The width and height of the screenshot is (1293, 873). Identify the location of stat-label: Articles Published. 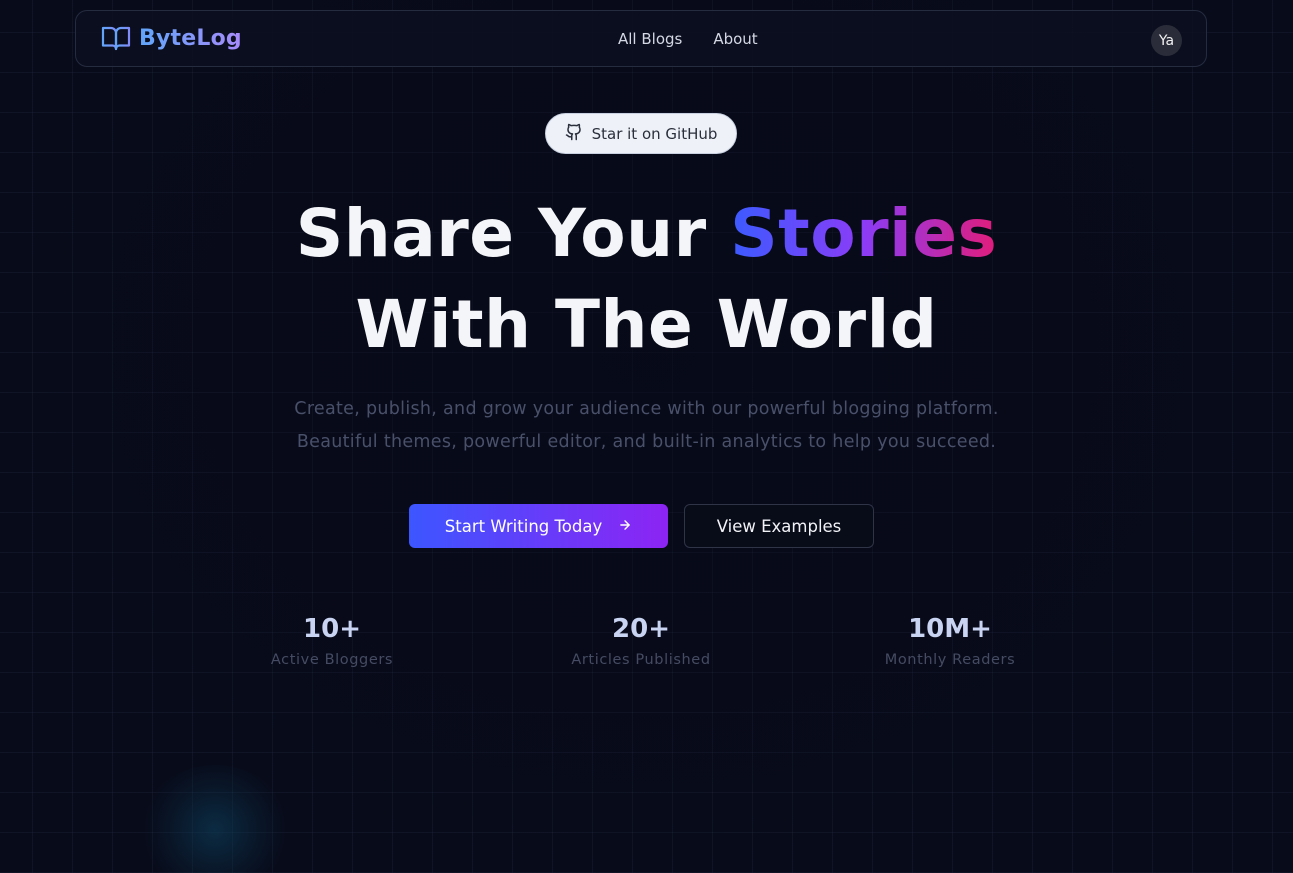
(641, 660).